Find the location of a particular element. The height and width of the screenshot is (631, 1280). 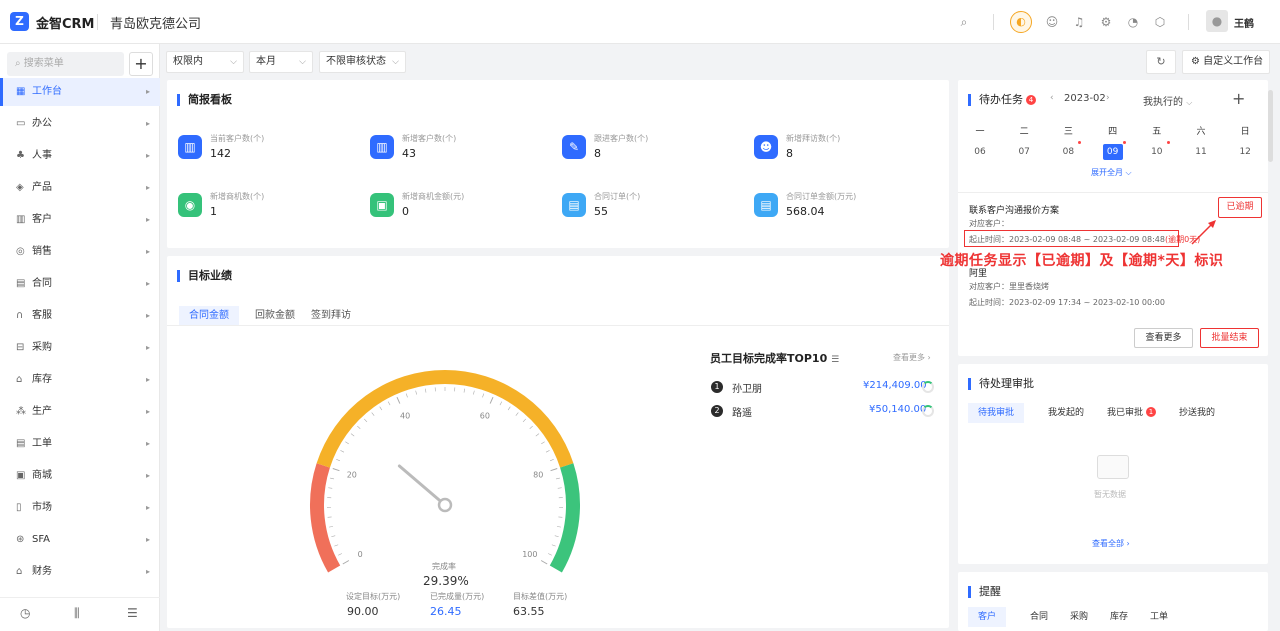

megaphone-icon: ◐ is located at coordinates (1021, 22).